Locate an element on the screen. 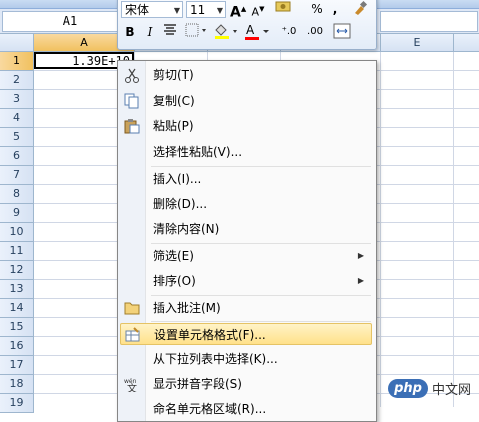 This screenshot has width=479, height=422. fill-color-button is located at coordinates (226, 32).